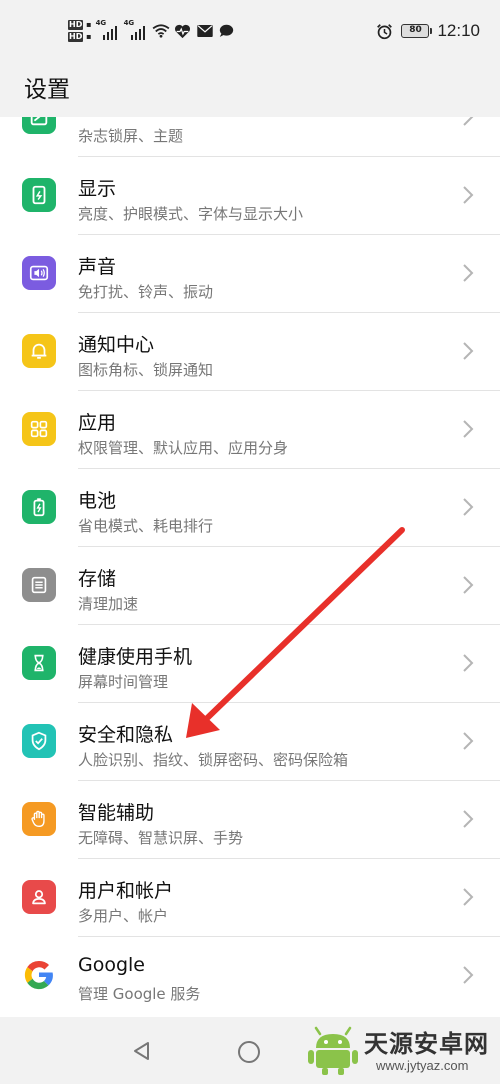  Describe the element at coordinates (80, 25) in the screenshot. I see `hd-badge-1: HD ▪` at that location.